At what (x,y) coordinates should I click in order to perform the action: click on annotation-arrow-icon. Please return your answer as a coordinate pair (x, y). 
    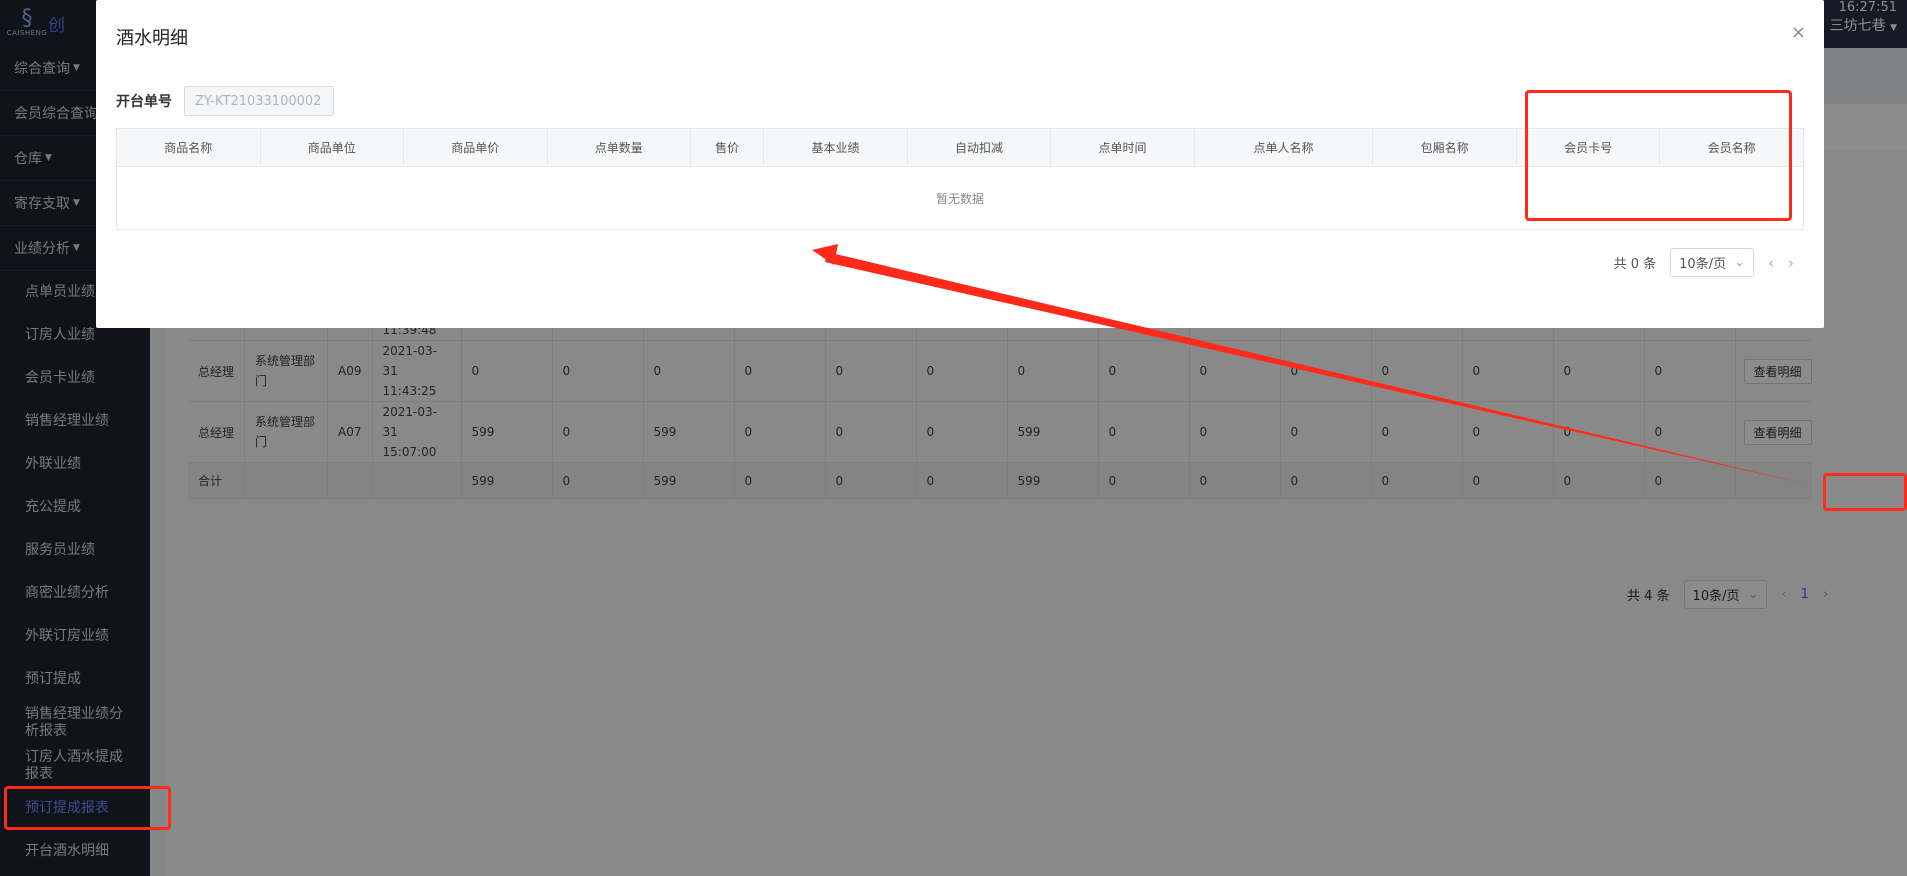
    Looking at the image, I should click on (1311, 364).